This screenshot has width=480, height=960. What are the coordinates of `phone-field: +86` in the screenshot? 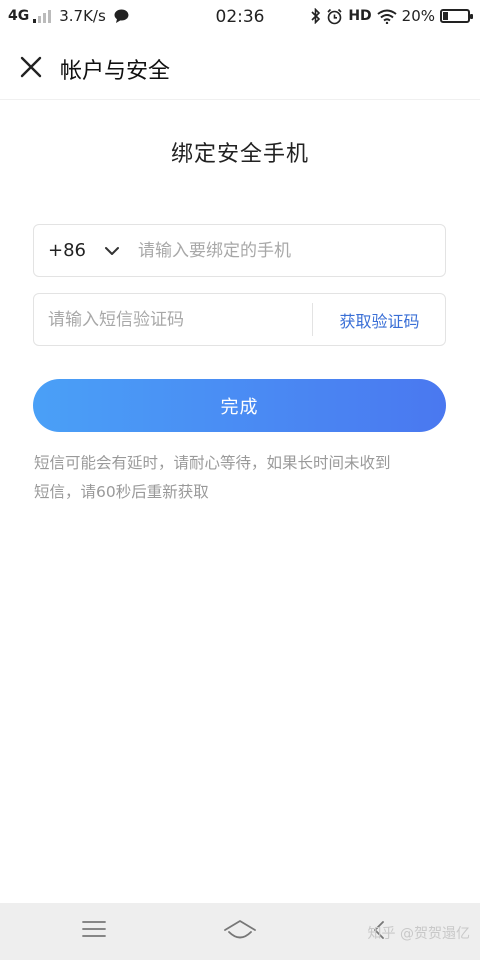 It's located at (239, 250).